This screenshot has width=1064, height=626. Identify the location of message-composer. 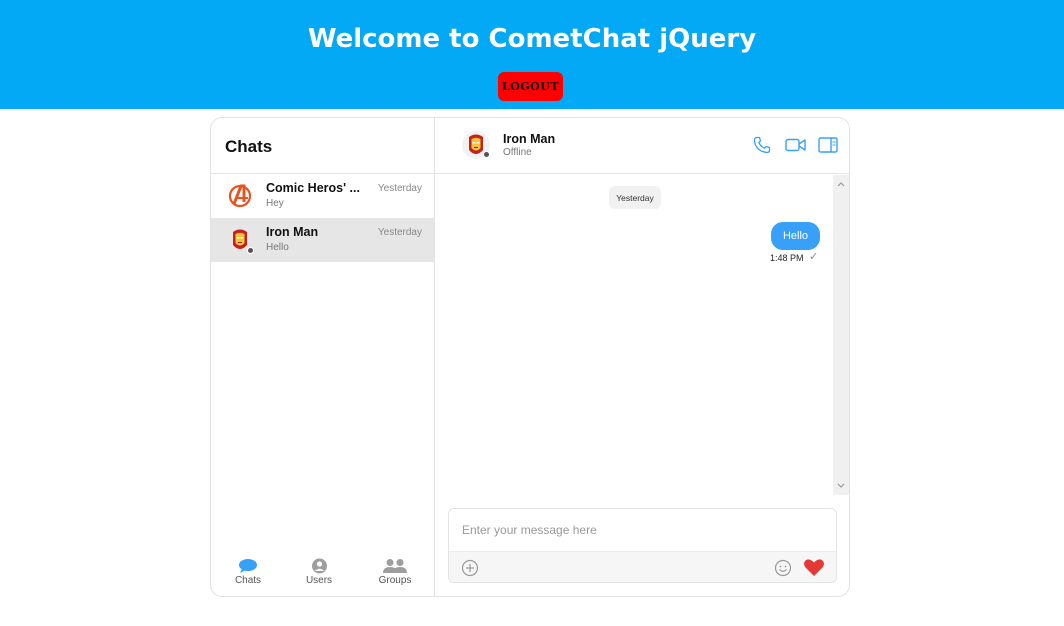
(642, 545).